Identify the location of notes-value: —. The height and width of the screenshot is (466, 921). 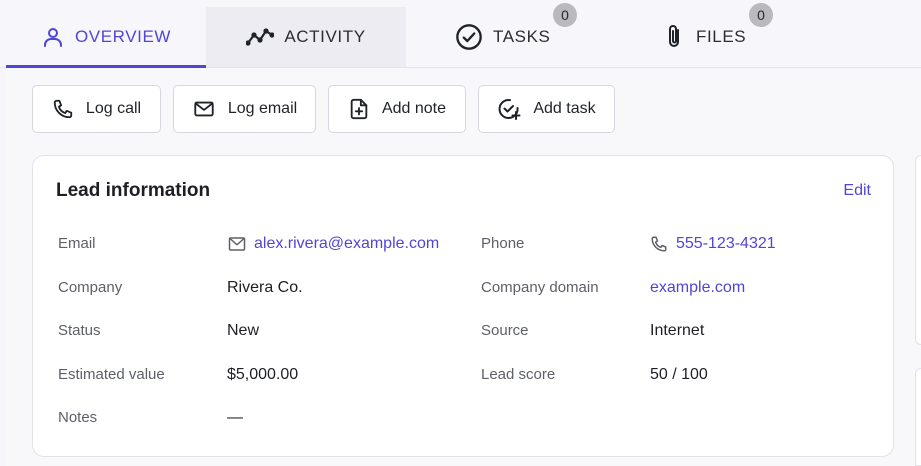
(235, 417).